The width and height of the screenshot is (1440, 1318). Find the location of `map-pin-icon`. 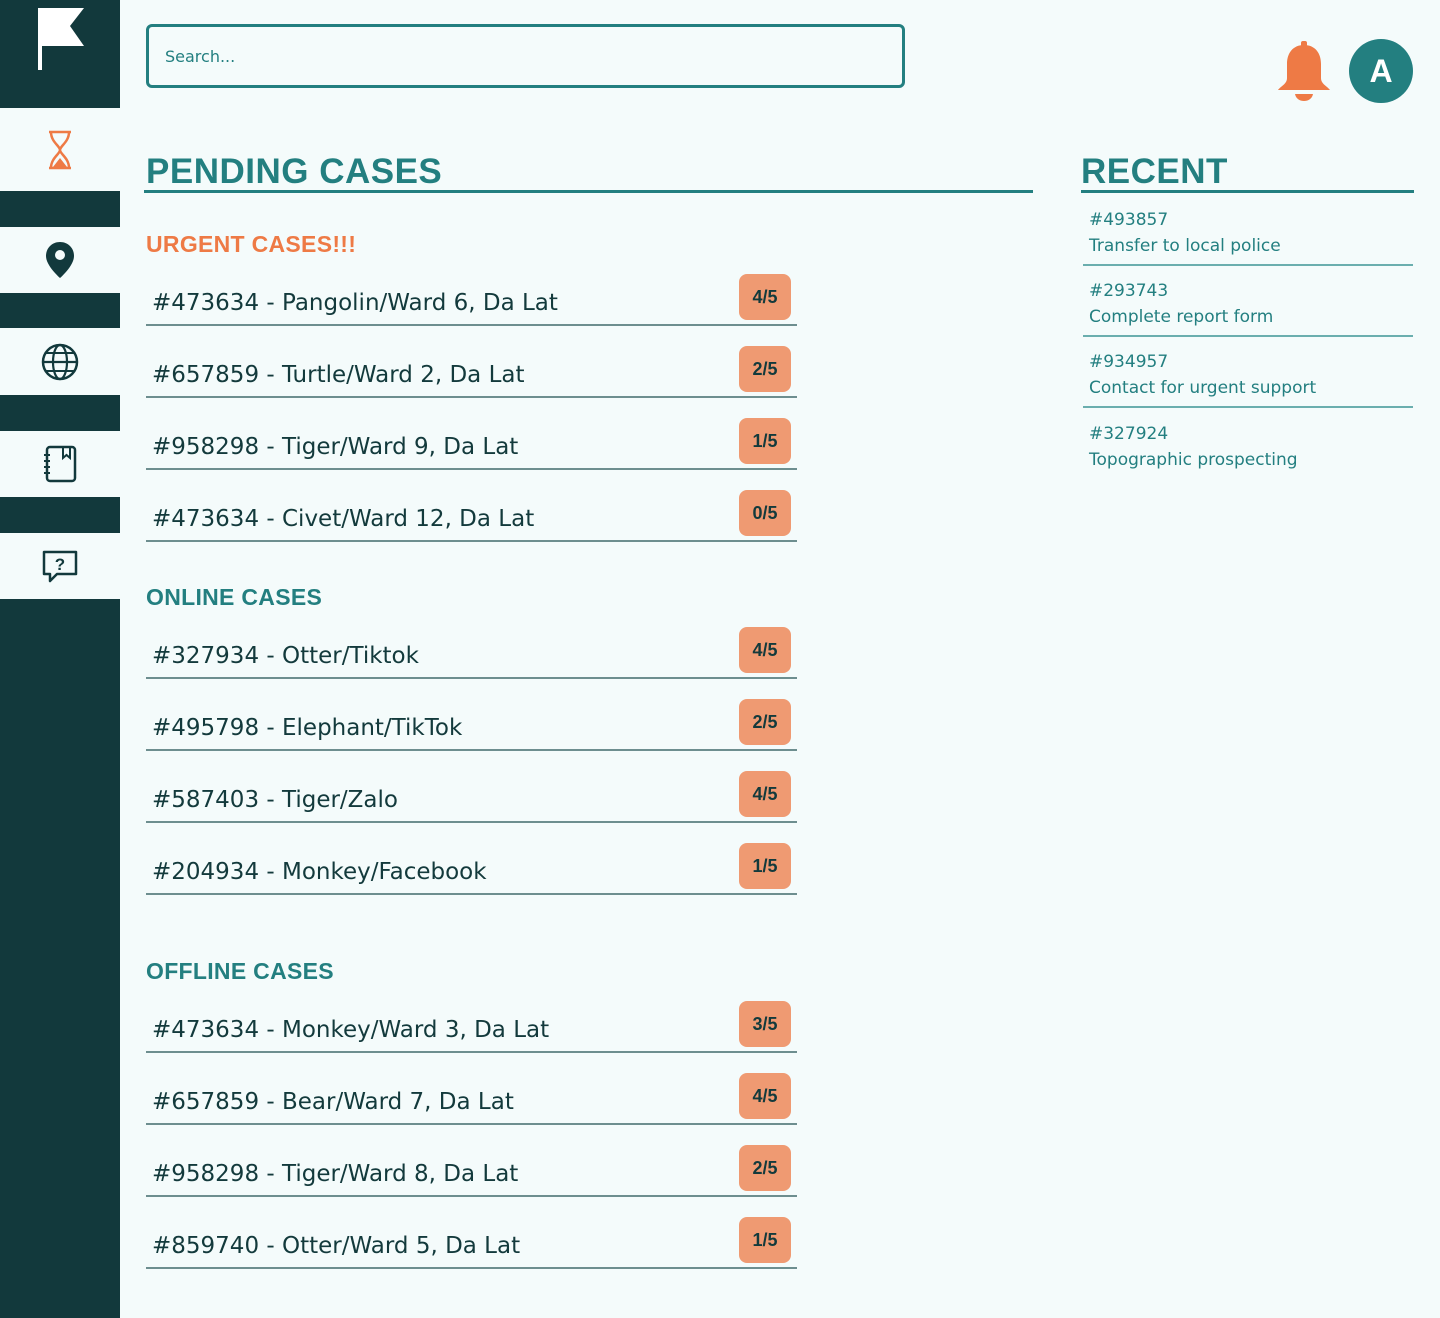

map-pin-icon is located at coordinates (60, 260).